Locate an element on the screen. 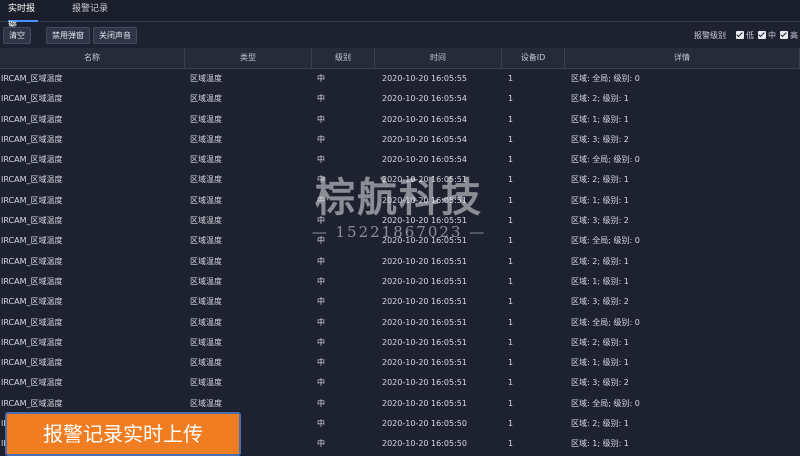  cell-time: 2020-10-20 16:05:50 is located at coordinates (424, 424).